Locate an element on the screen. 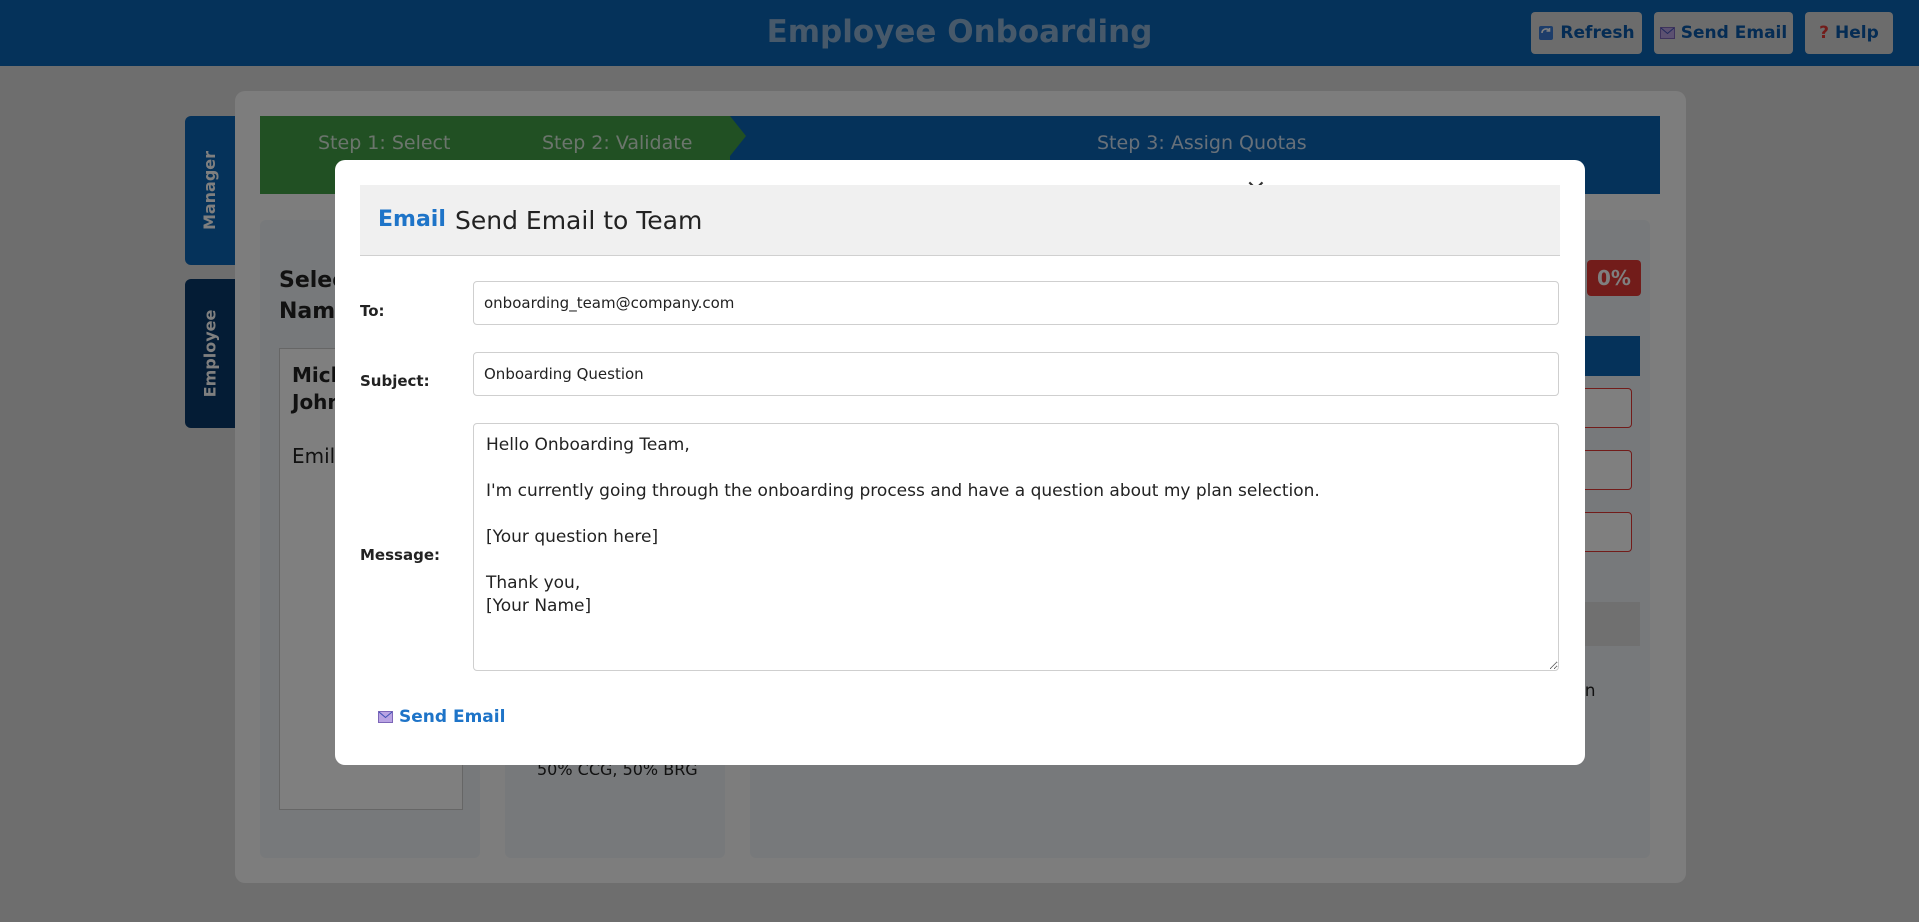 The height and width of the screenshot is (922, 1919). to-label: To: is located at coordinates (372, 311).